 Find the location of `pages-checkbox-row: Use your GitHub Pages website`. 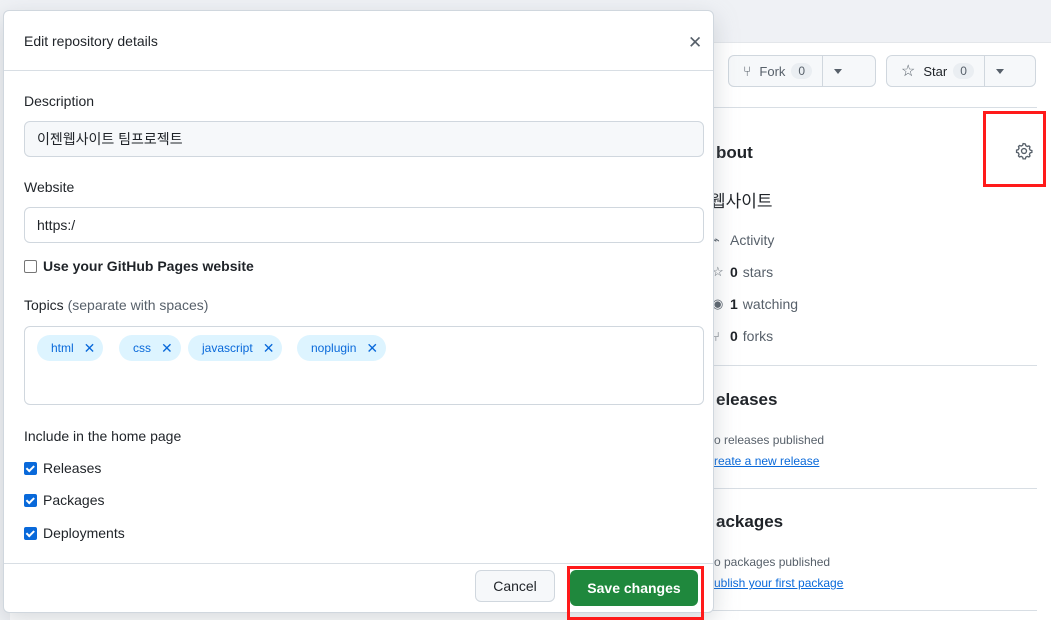

pages-checkbox-row: Use your GitHub Pages website is located at coordinates (139, 266).